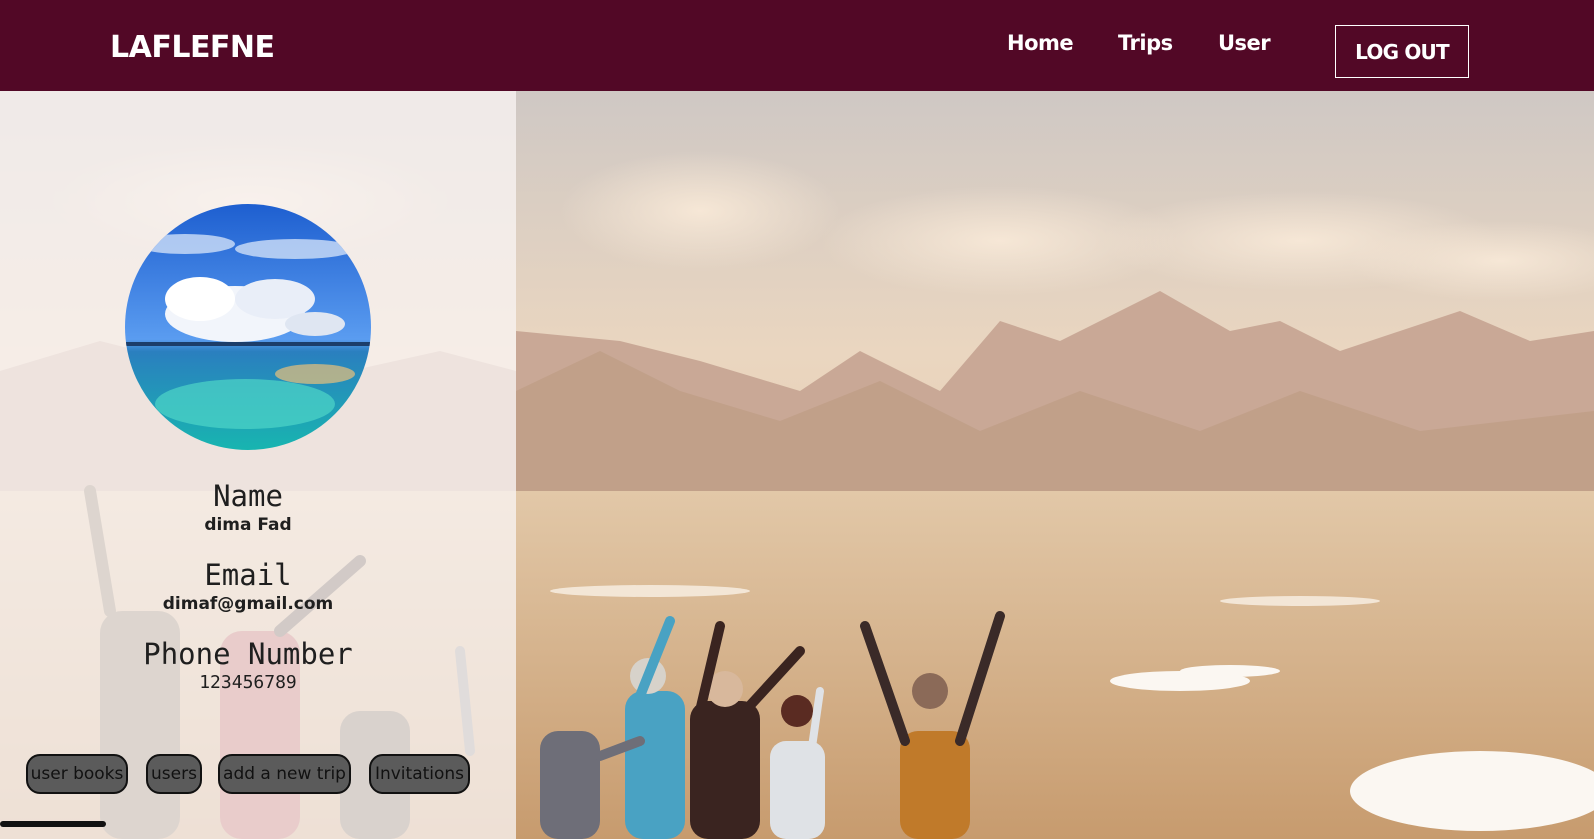 This screenshot has height=839, width=1594. What do you see at coordinates (248, 682) in the screenshot?
I see `phone-value: 123456789` at bounding box center [248, 682].